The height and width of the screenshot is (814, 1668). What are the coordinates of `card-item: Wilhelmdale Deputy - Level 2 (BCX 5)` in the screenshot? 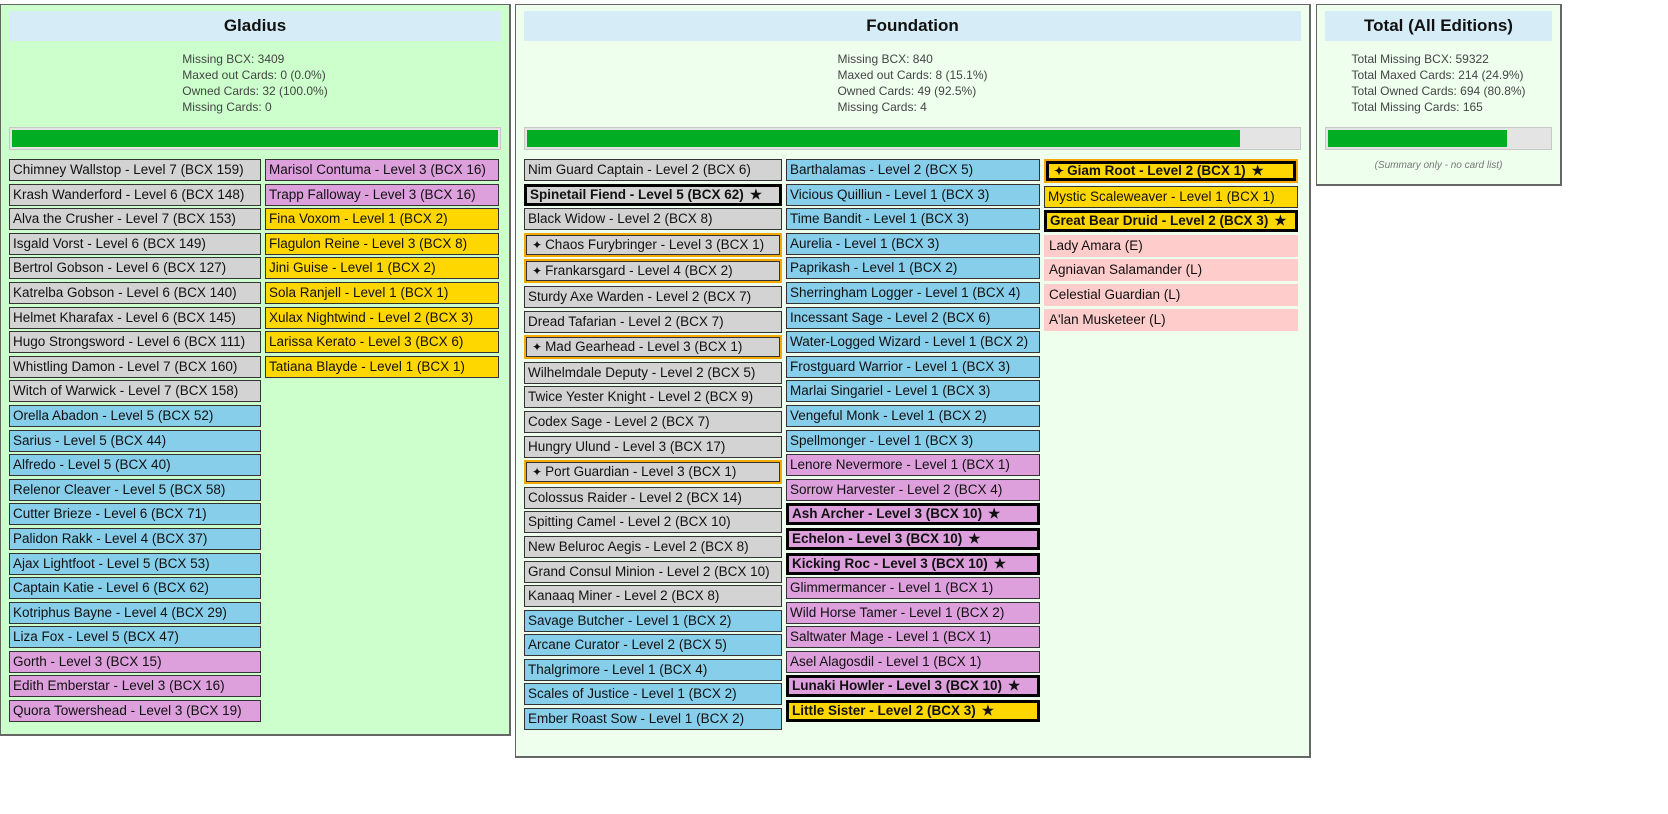 It's located at (653, 372).